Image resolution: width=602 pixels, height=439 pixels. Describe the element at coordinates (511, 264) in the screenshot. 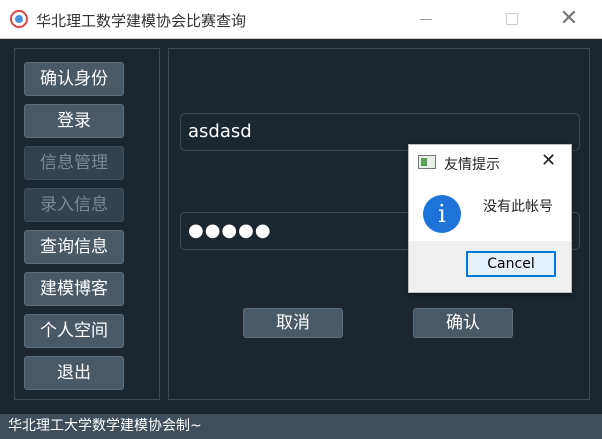

I see `dialog-cancel-button: Cancel` at that location.